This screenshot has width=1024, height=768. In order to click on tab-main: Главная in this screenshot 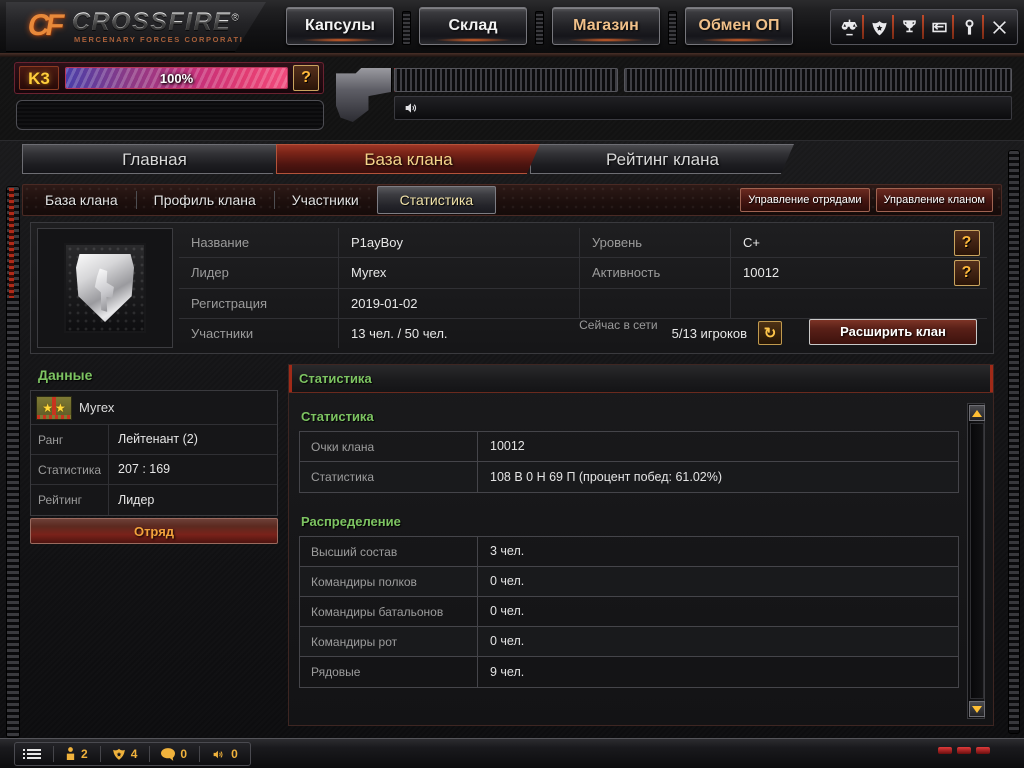, I will do `click(154, 159)`.